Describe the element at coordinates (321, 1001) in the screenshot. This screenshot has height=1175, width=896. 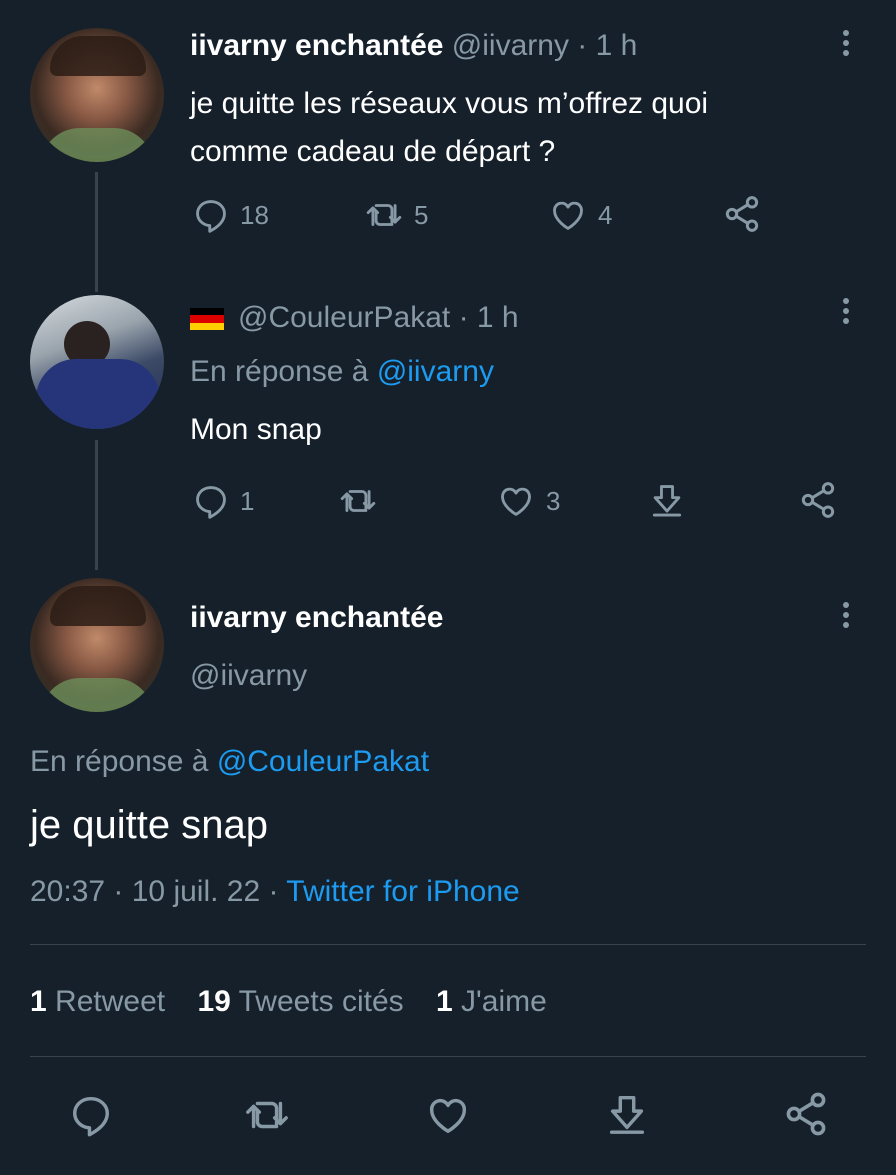
I see `quotes-label: Tweets cités` at that location.